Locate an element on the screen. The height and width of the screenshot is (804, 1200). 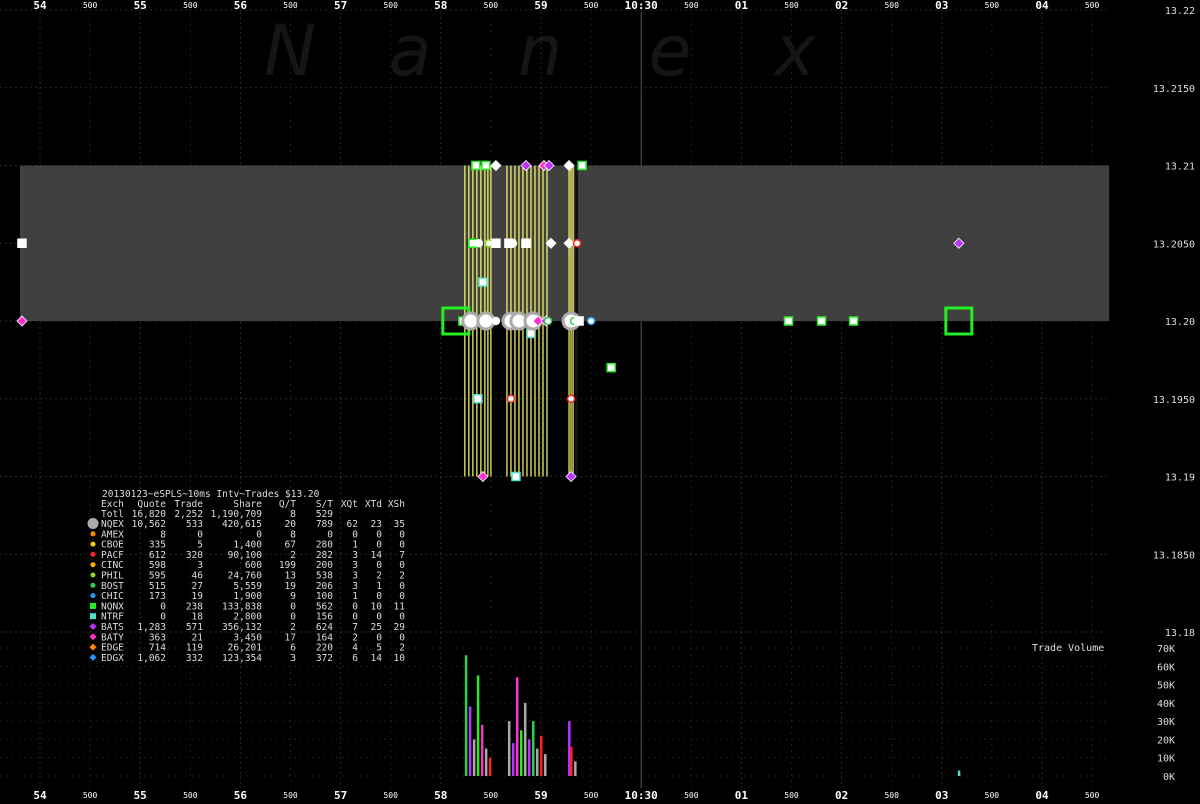
volume-bars is located at coordinates (712, 715).